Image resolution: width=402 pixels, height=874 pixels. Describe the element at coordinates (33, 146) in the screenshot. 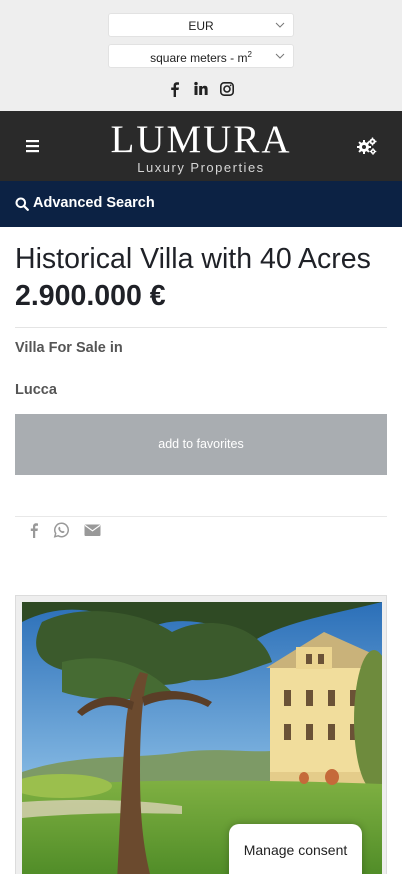

I see `hamburger-menu-icon` at that location.